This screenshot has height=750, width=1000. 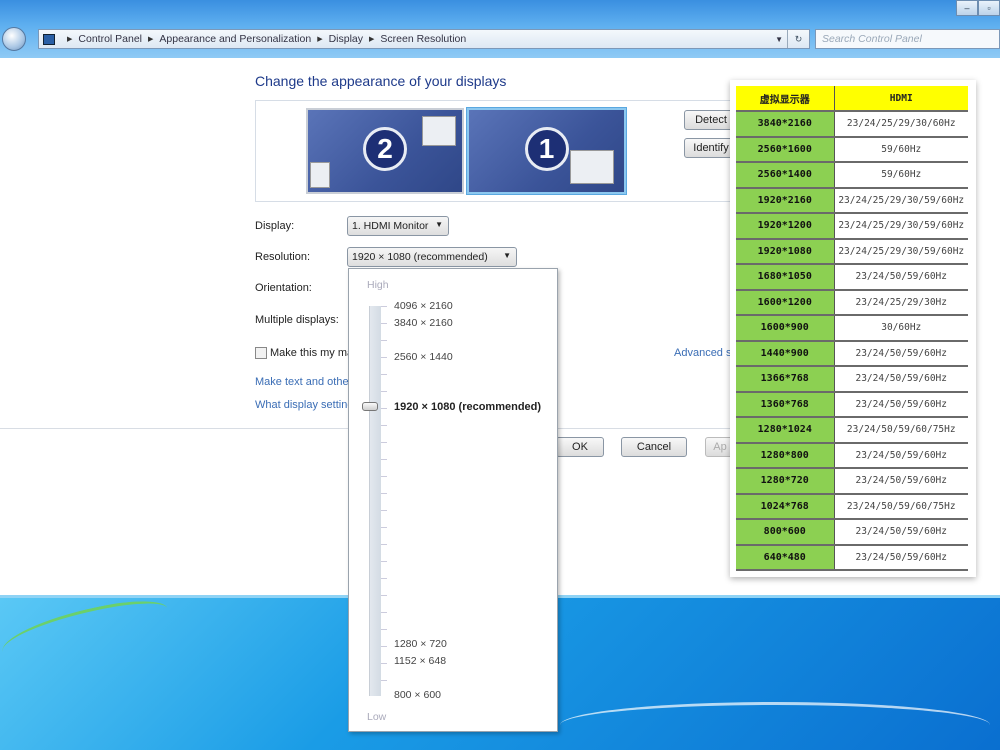 What do you see at coordinates (654, 447) in the screenshot?
I see `cancel-button: Cancel` at bounding box center [654, 447].